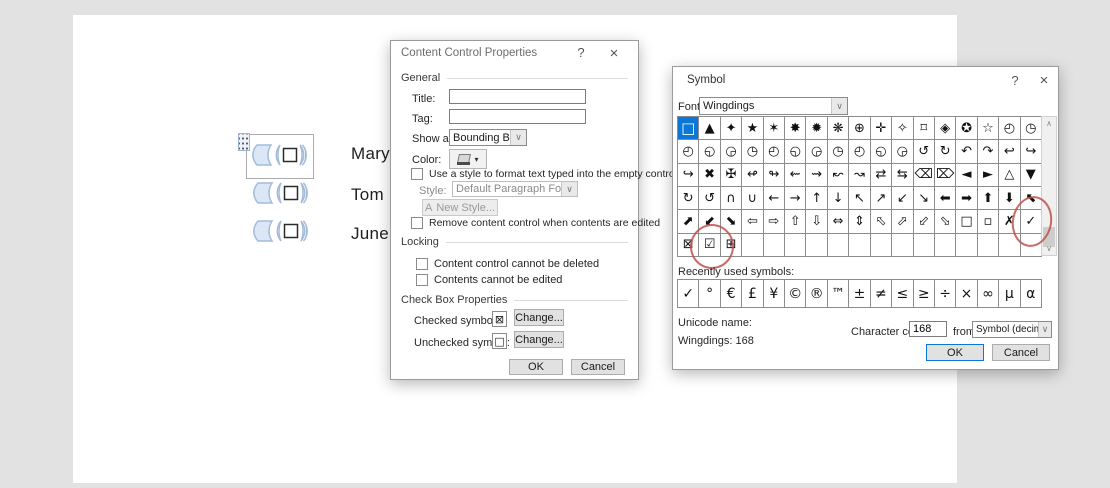 This screenshot has width=1110, height=488. I want to click on recent-symbol-cell: ±, so click(860, 294).